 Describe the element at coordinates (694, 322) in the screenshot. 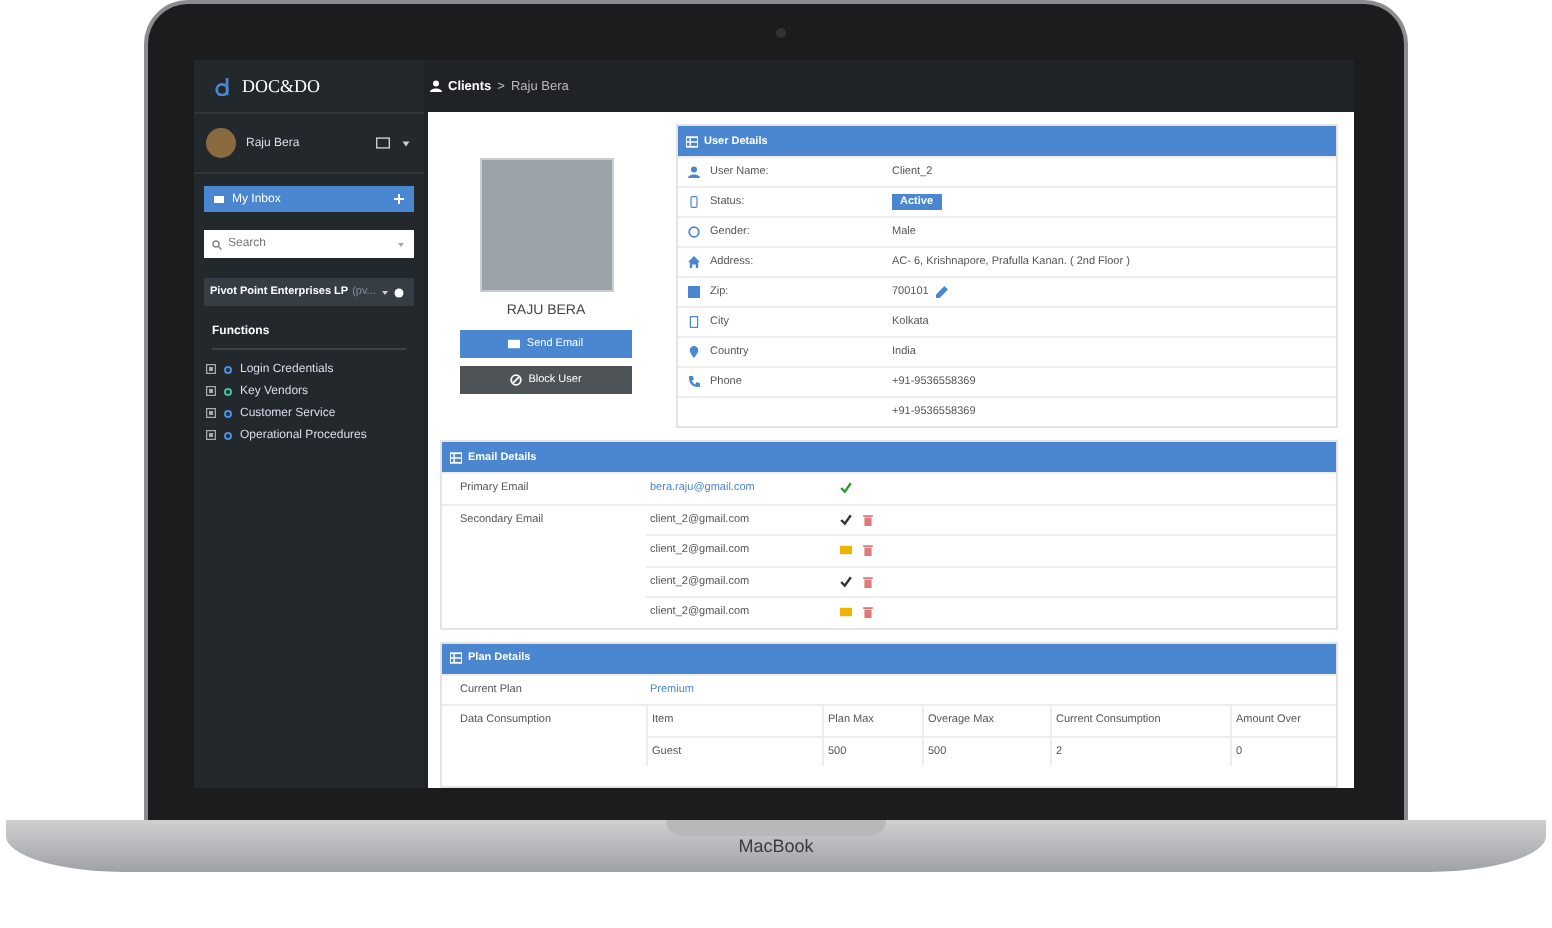

I see `building-icon` at that location.